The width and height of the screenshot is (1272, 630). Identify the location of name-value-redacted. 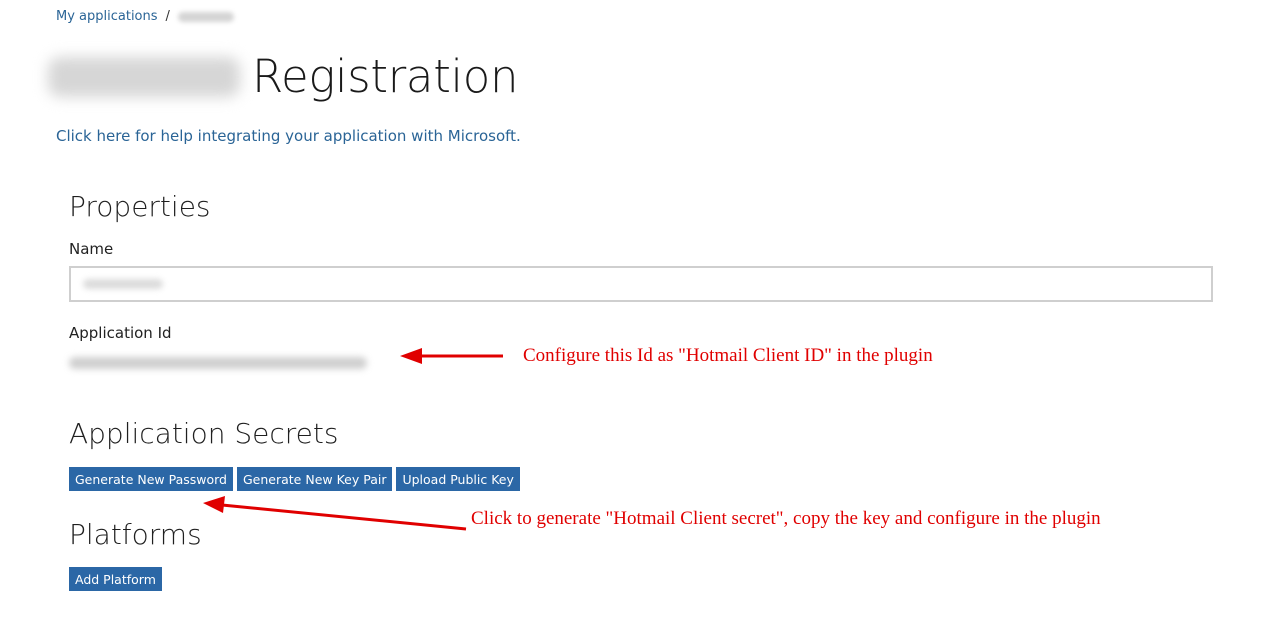
(123, 284).